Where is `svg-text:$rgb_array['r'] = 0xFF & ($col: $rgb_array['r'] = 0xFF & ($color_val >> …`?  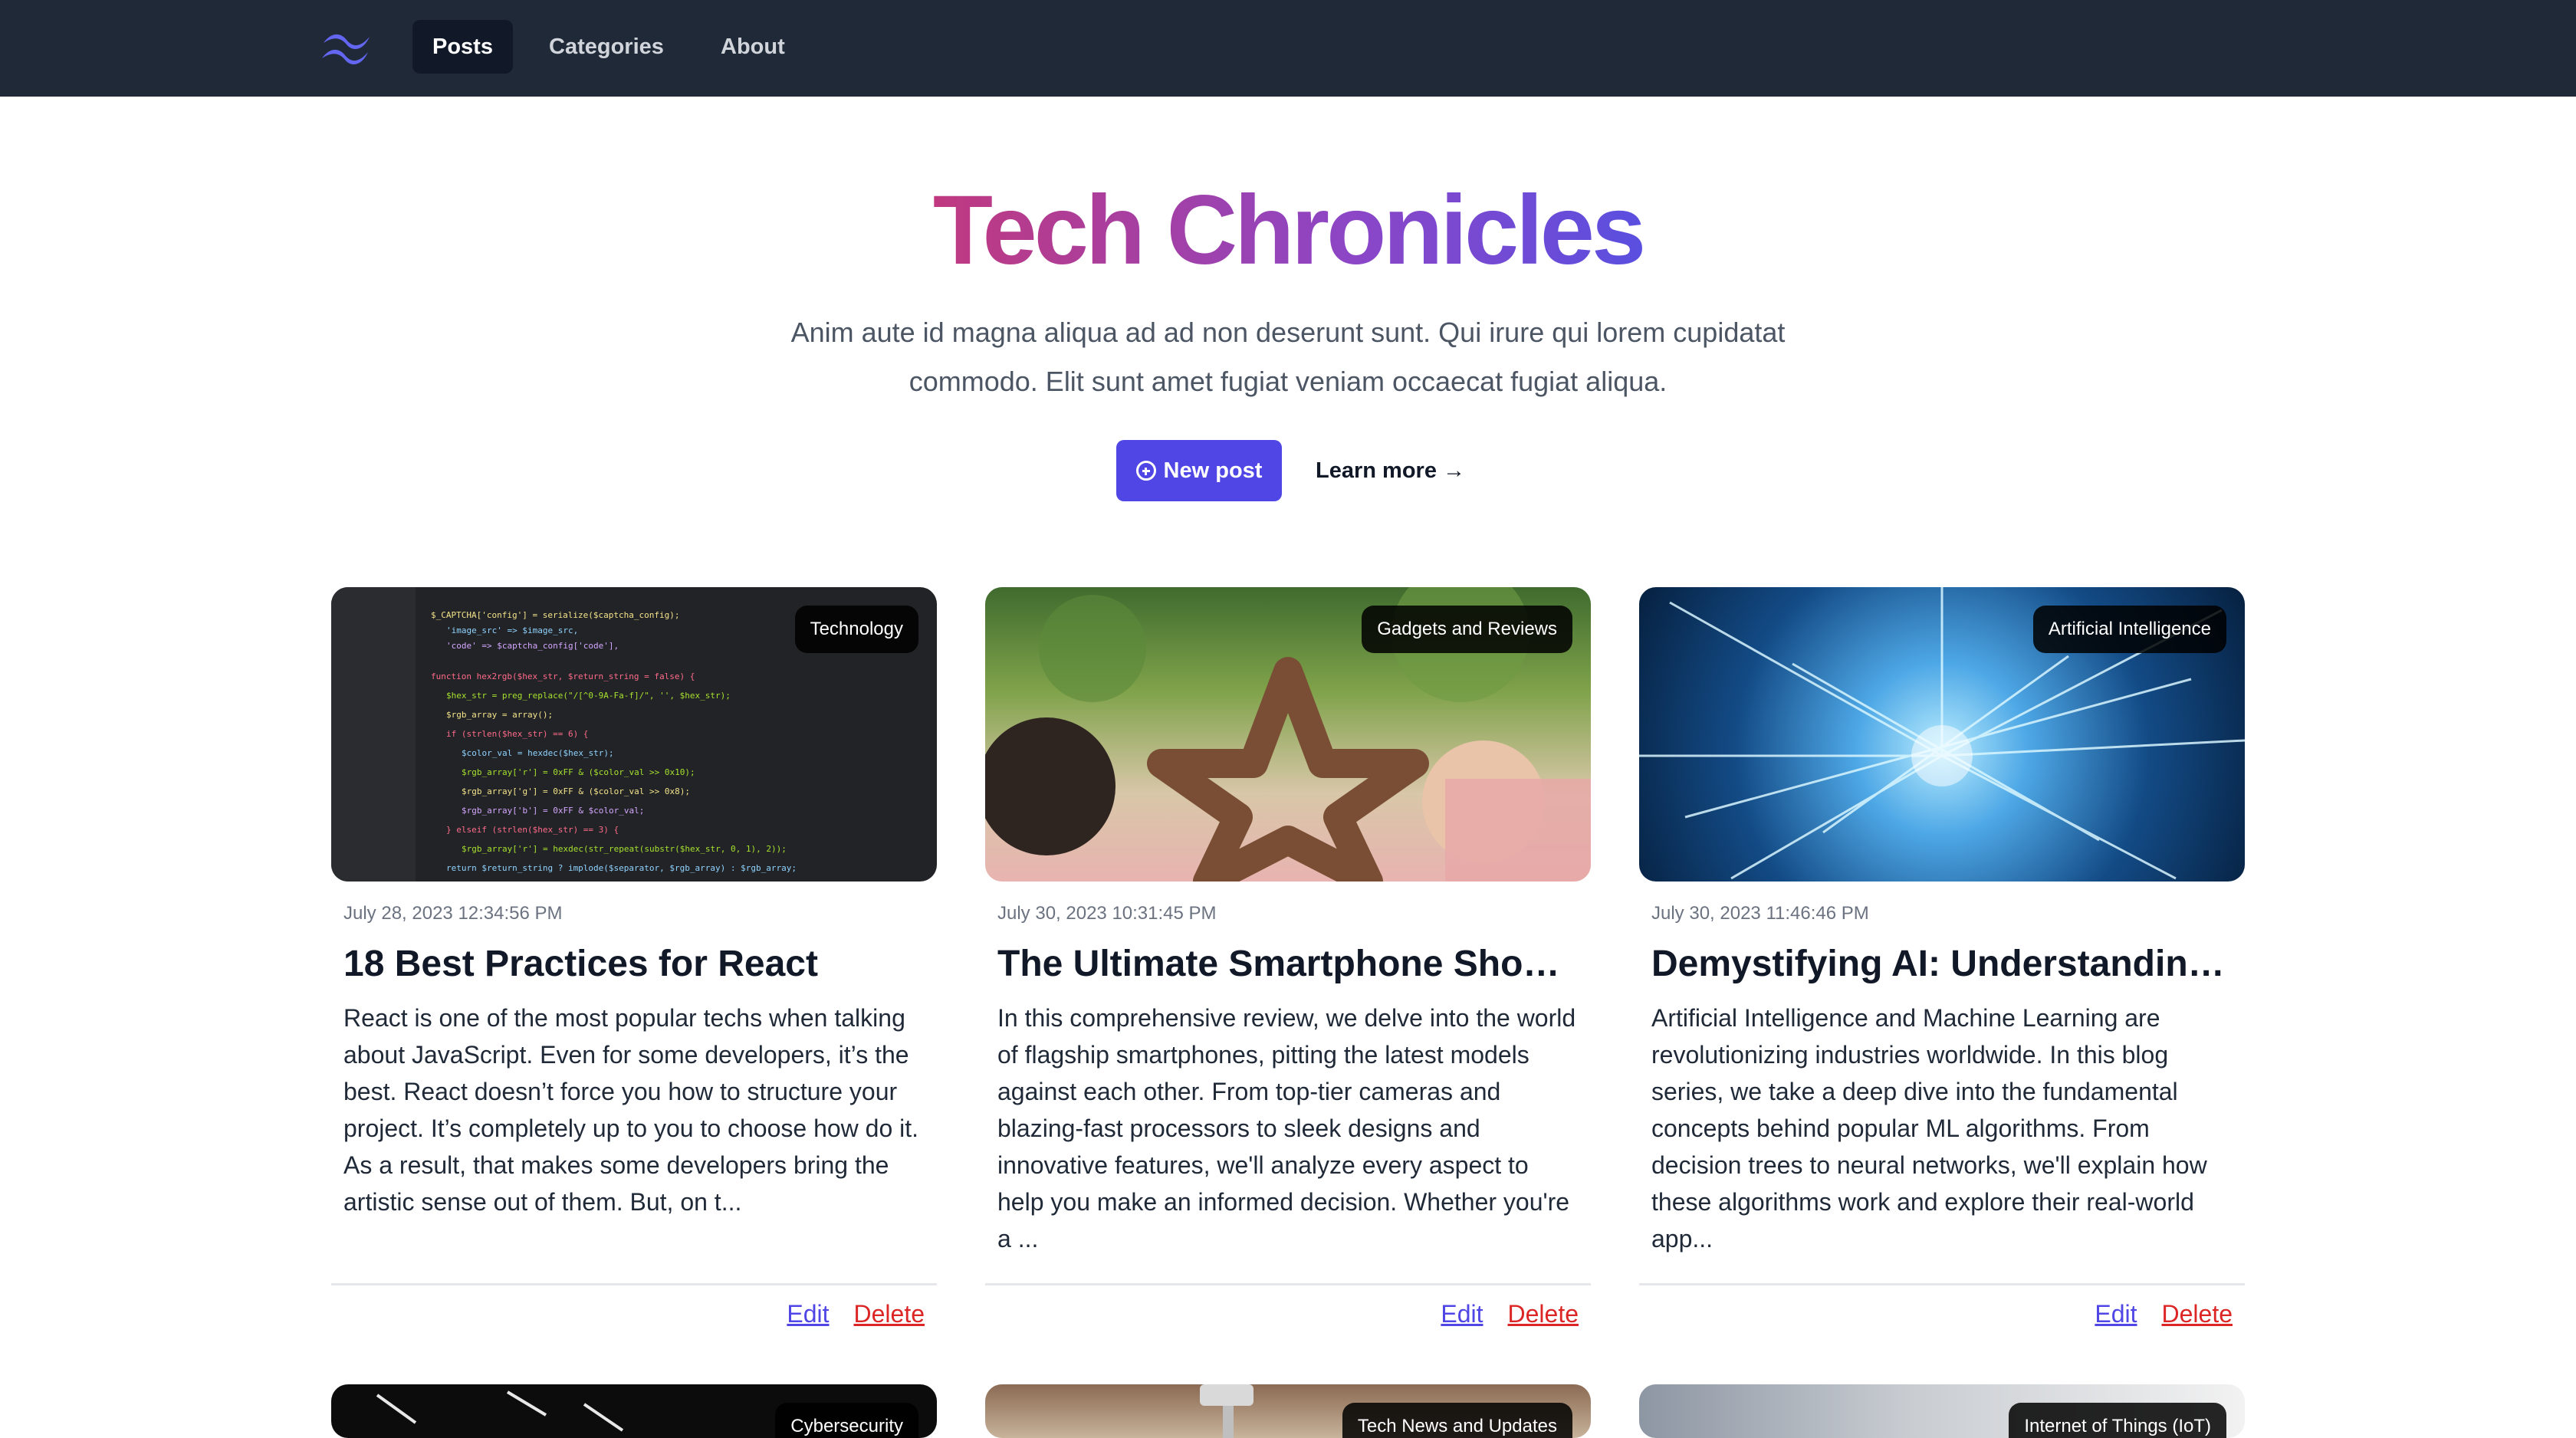
svg-text:$rgb_array['r'] = 0xFF & ($col: $rgb_array['r'] = 0xFF & ($color_val >> … is located at coordinates (579, 772).